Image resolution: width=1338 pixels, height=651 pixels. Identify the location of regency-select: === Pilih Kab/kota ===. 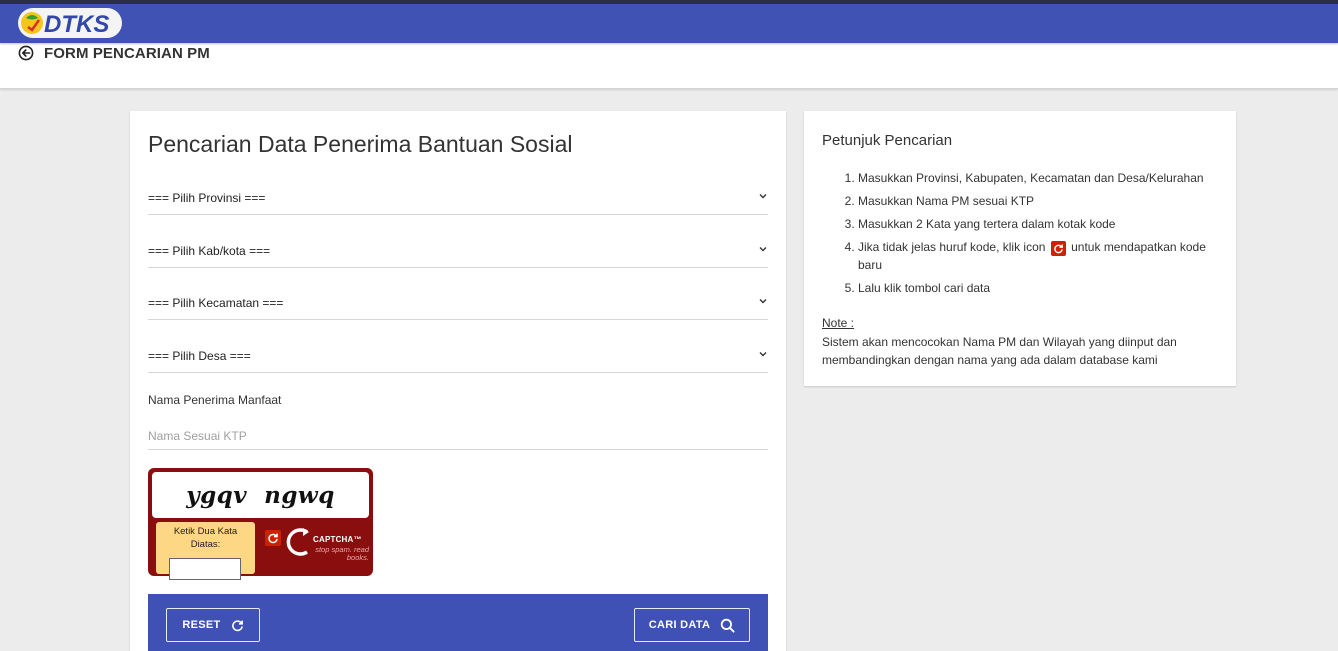
(458, 251).